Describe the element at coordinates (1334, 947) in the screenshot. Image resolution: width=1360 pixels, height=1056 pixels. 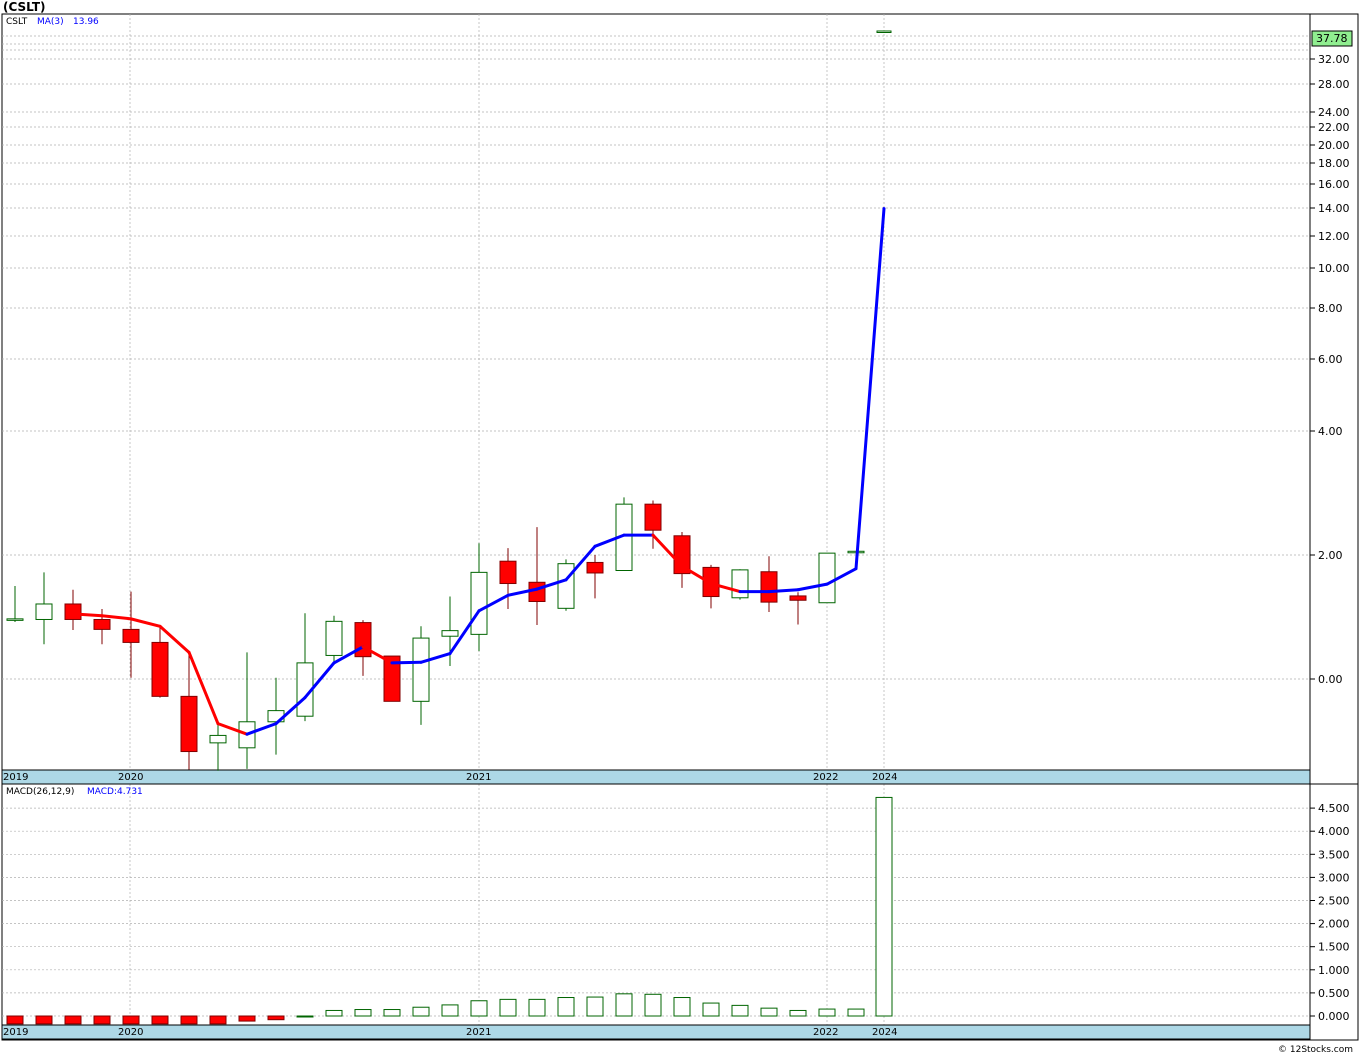
I see `macd-tick-label: 1.500` at that location.